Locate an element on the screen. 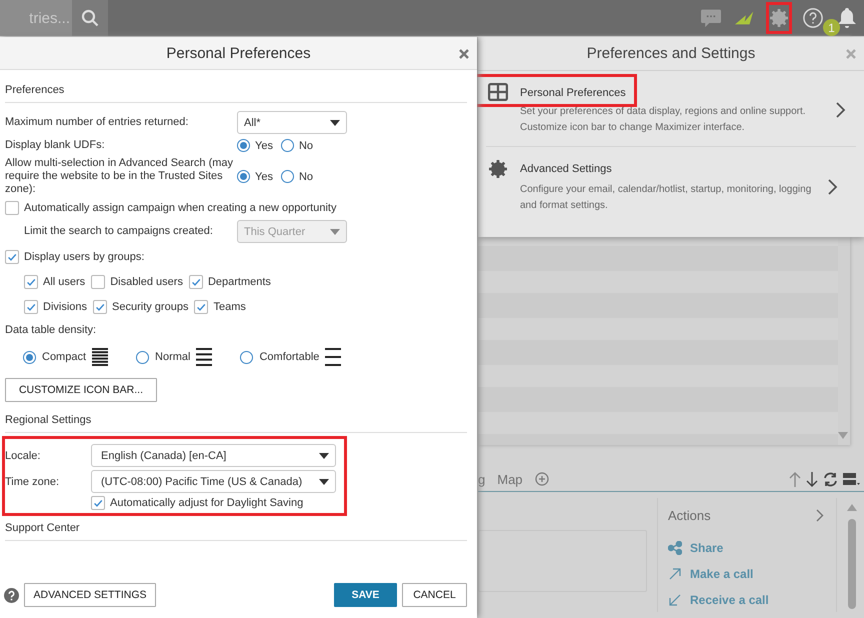 This screenshot has height=618, width=864. settings-icon is located at coordinates (779, 18).